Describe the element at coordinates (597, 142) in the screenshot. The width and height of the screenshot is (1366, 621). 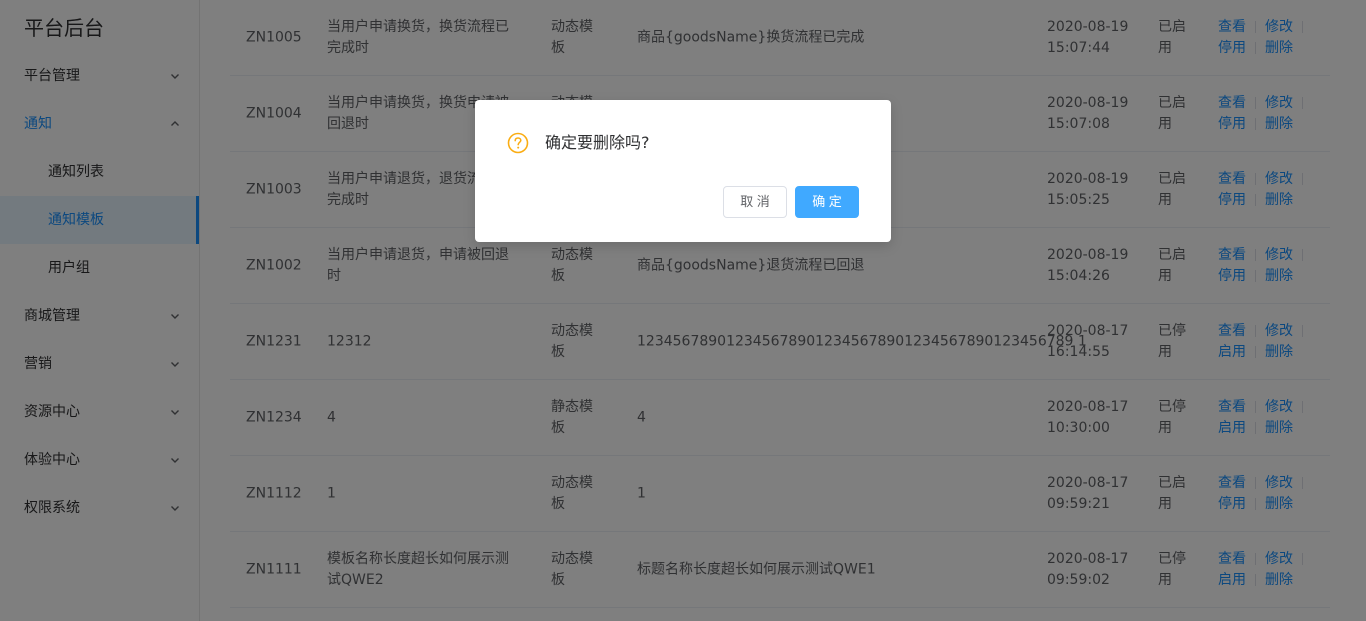
I see `confirm-message: 确定要删除吗?` at that location.